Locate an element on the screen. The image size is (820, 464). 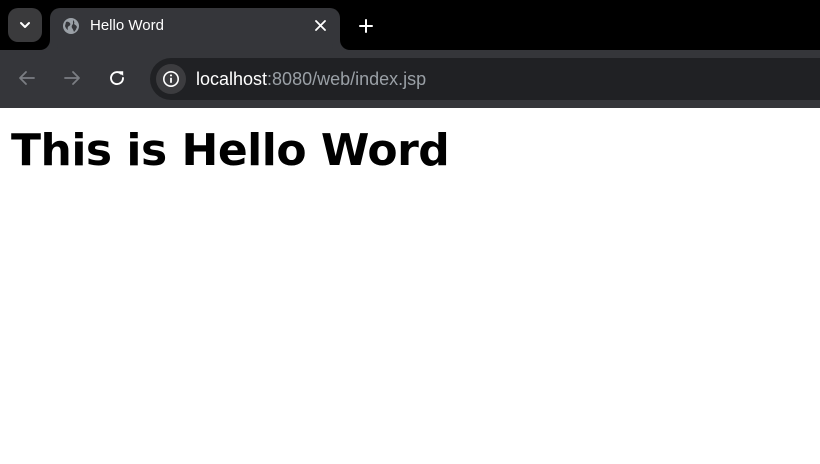
toolbar: localhost:8080/web/index.jsp is located at coordinates (410, 79).